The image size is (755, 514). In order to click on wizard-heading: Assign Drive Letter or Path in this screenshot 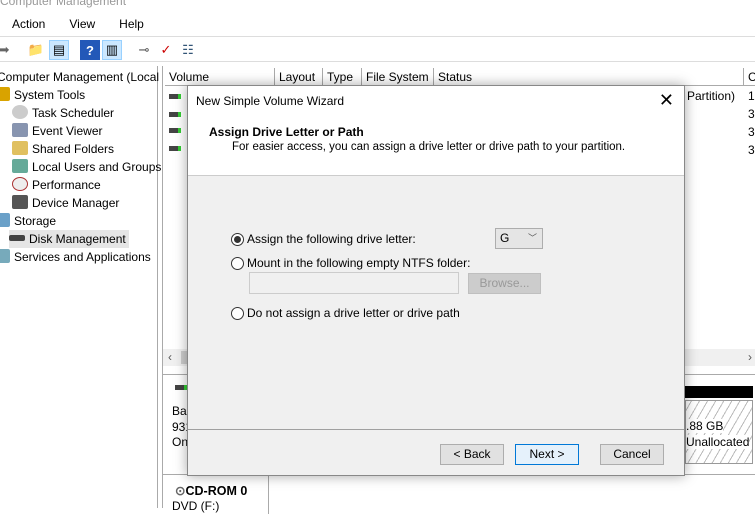, I will do `click(286, 132)`.